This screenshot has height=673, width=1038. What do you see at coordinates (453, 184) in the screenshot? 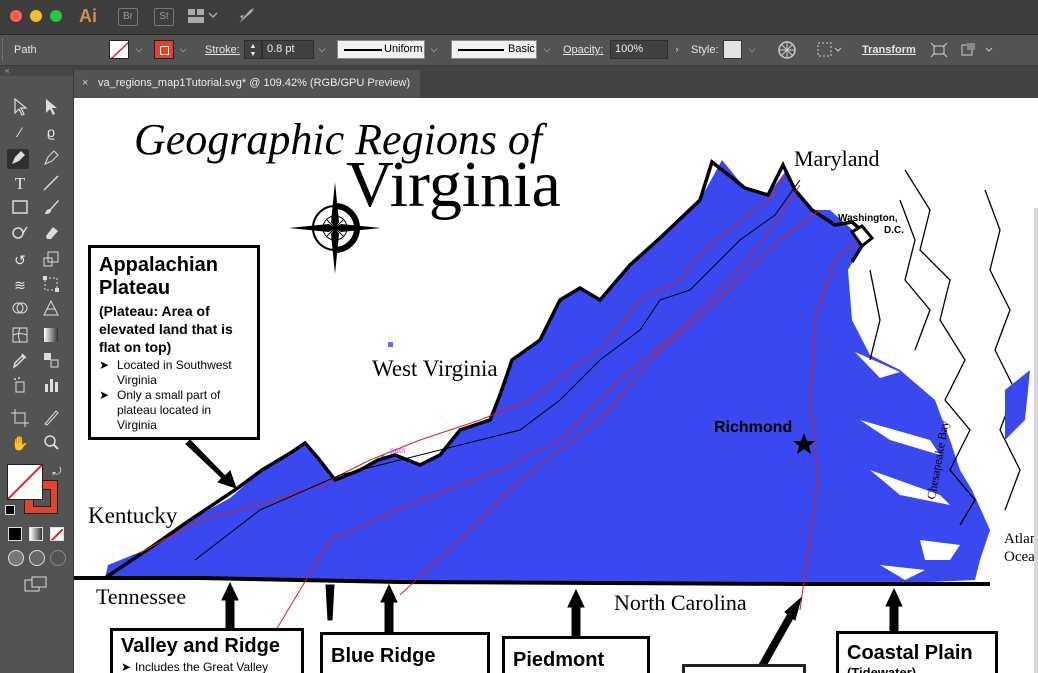
I see `map-title-line2: Virginia` at bounding box center [453, 184].